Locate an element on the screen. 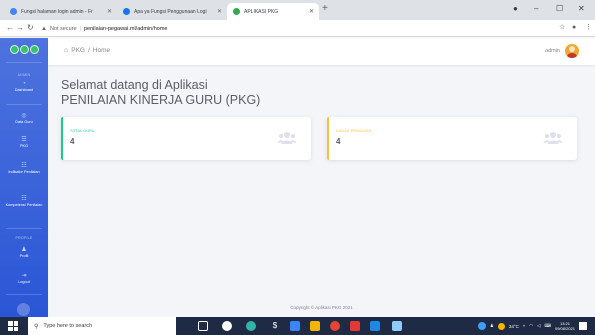 This screenshot has width=595, height=335. stat-card-total-guru: TOTAL GURU 4 is located at coordinates (186, 138).